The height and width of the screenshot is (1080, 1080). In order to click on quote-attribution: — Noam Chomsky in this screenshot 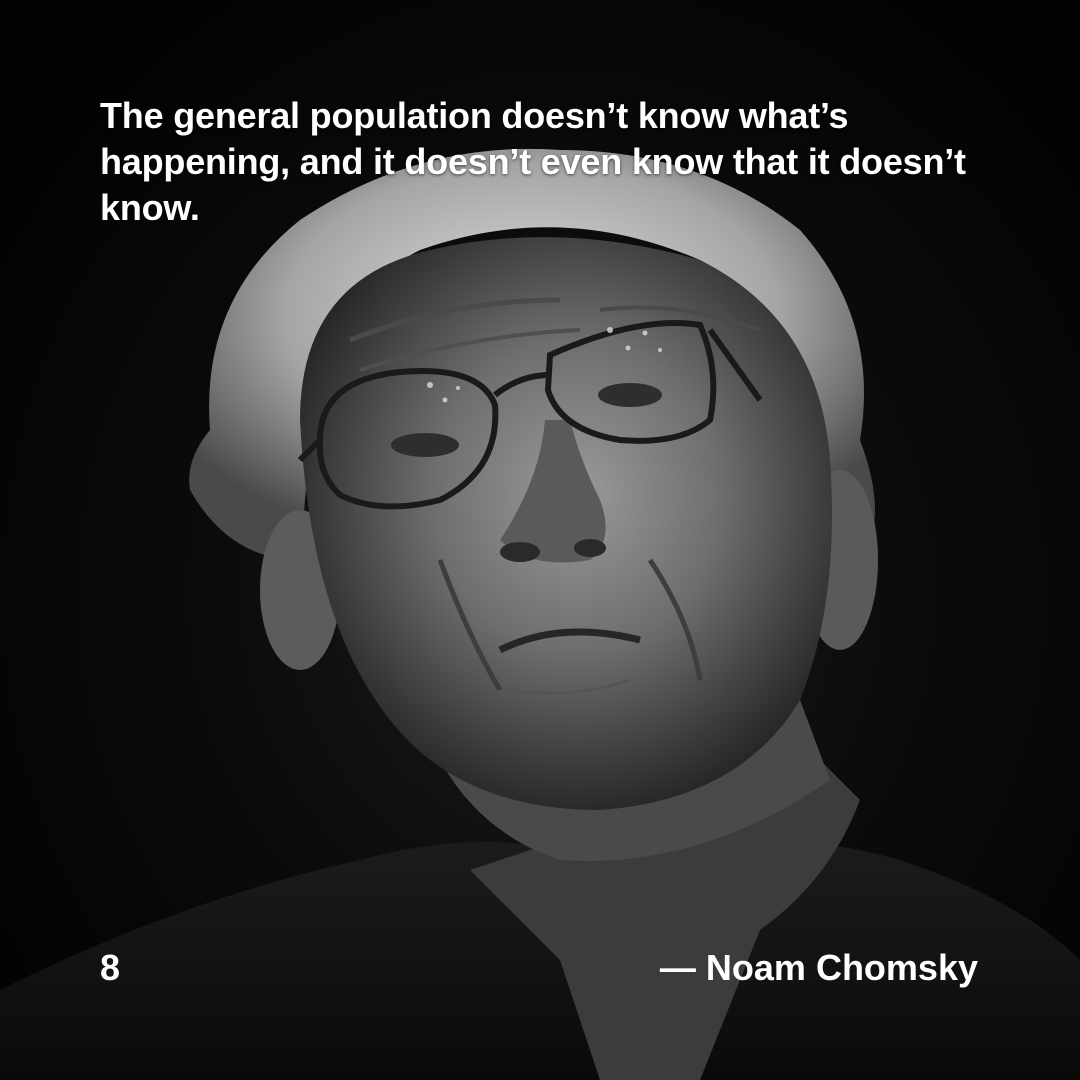, I will do `click(818, 967)`.